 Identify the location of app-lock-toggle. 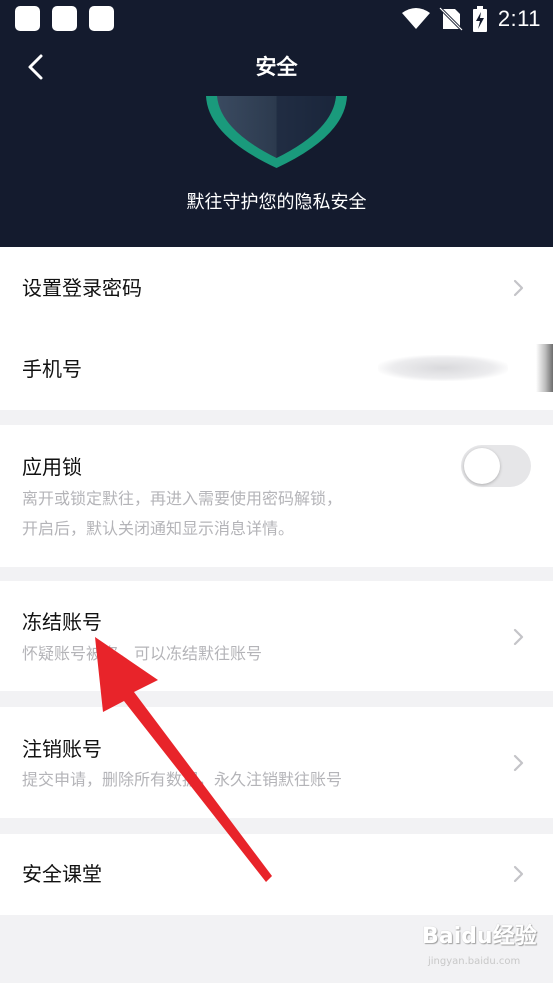
(496, 466).